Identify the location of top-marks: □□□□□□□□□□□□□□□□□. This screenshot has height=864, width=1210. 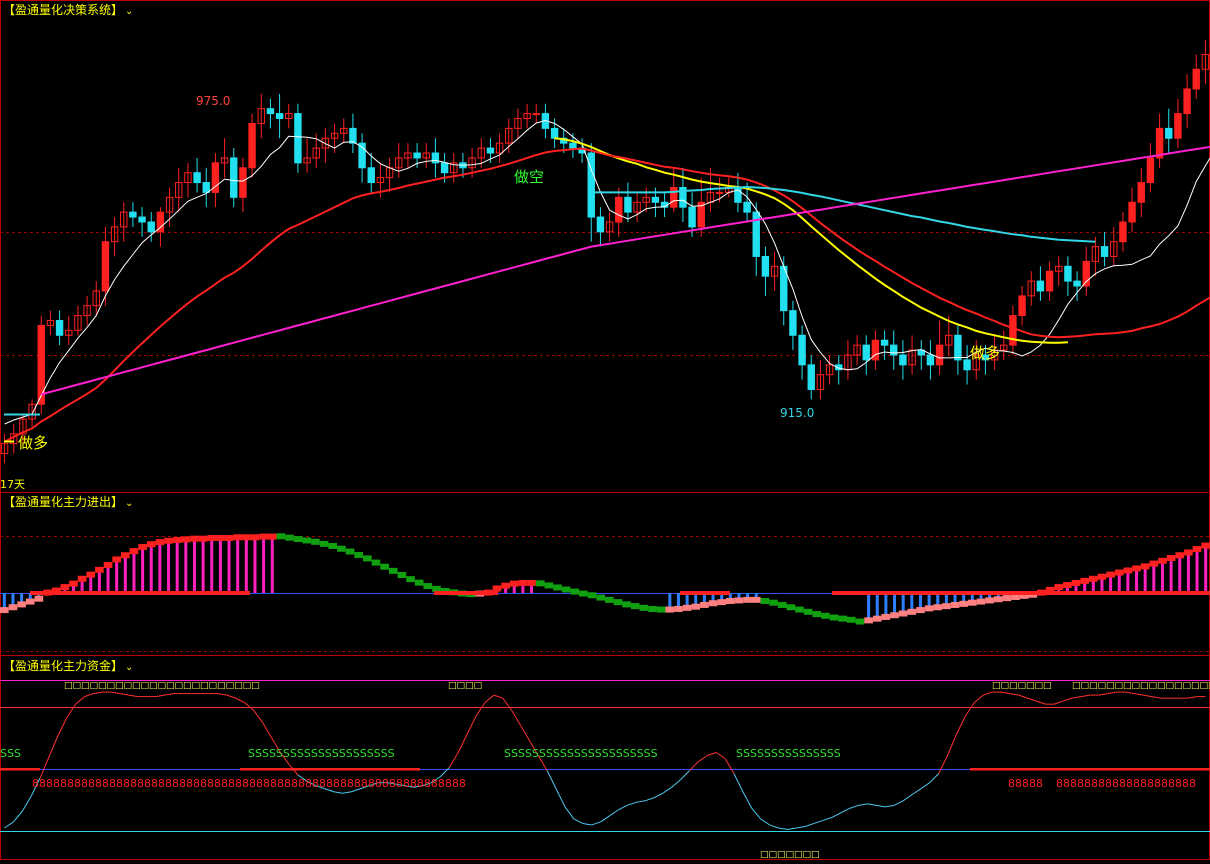
(1141, 686).